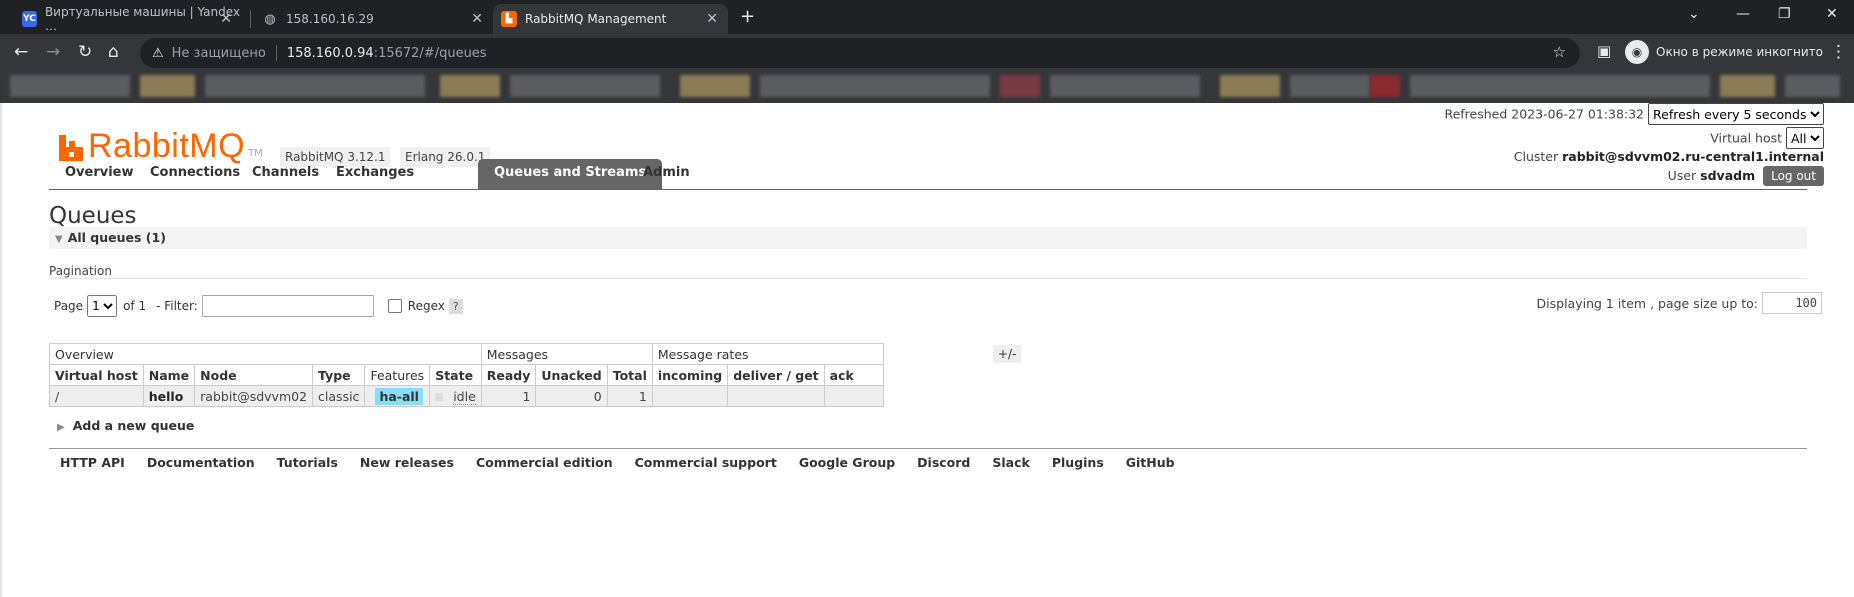  I want to click on rabbitmq-icon: ▙, so click(509, 19).